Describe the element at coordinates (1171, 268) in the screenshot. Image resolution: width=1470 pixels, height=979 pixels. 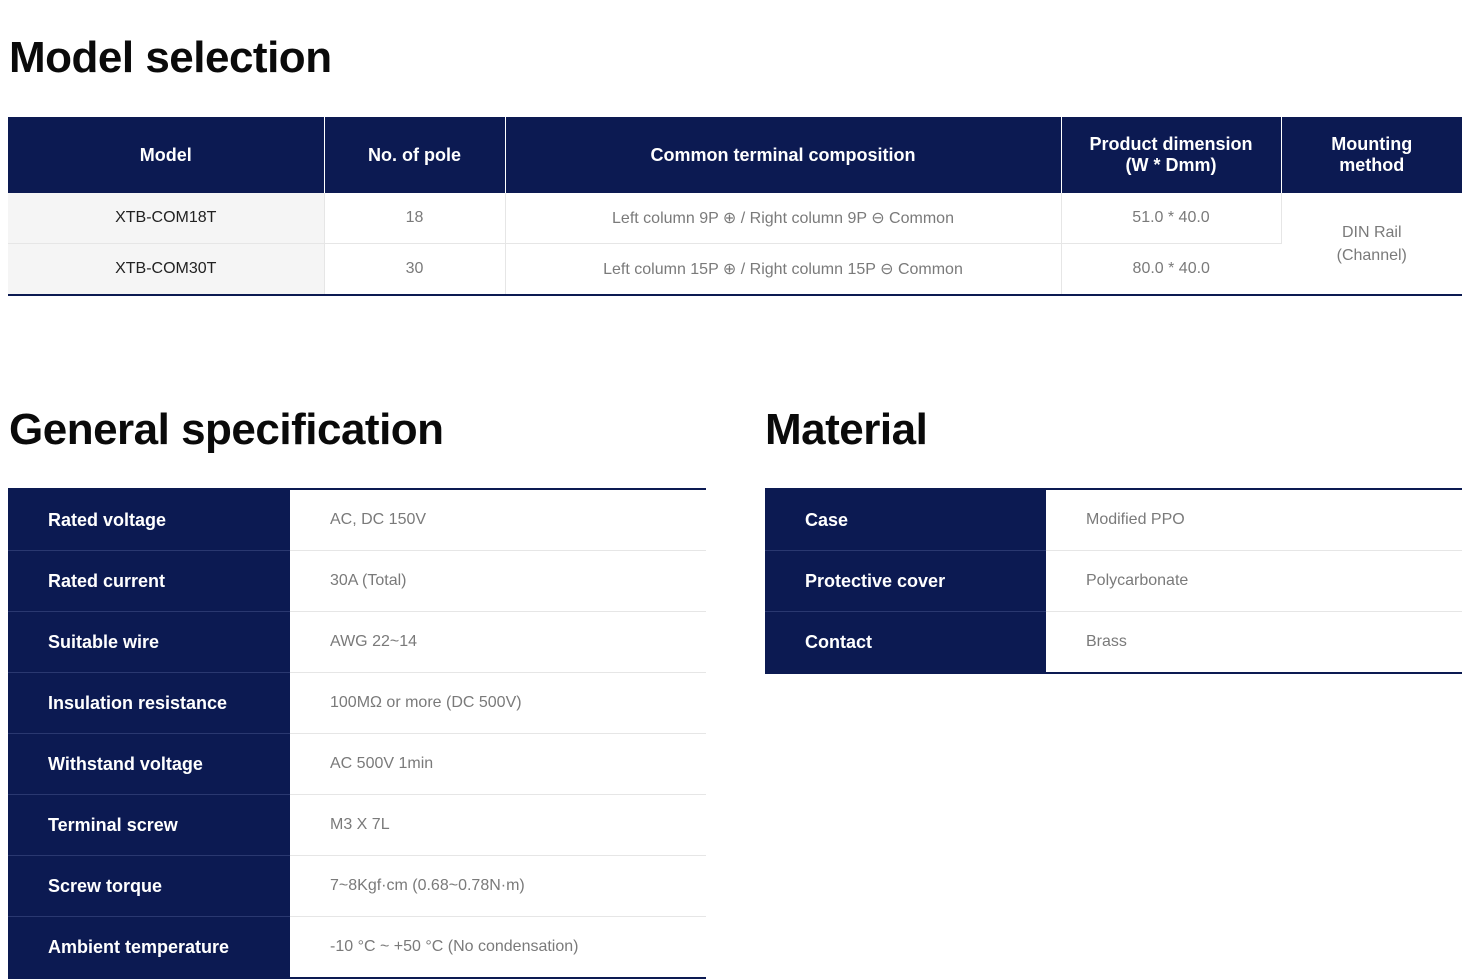
I see `dimension-cell: 80.0 * 40.0` at that location.